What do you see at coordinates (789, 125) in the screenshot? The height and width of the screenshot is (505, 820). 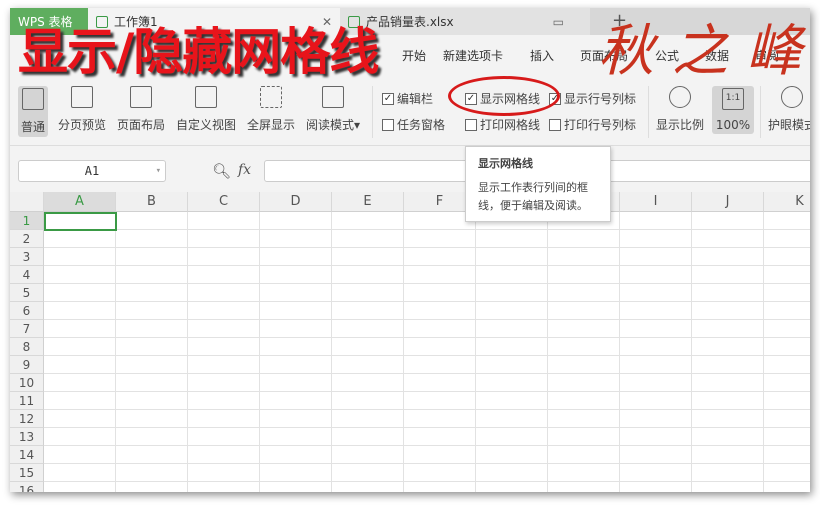 I see `label: 护眼模式` at bounding box center [789, 125].